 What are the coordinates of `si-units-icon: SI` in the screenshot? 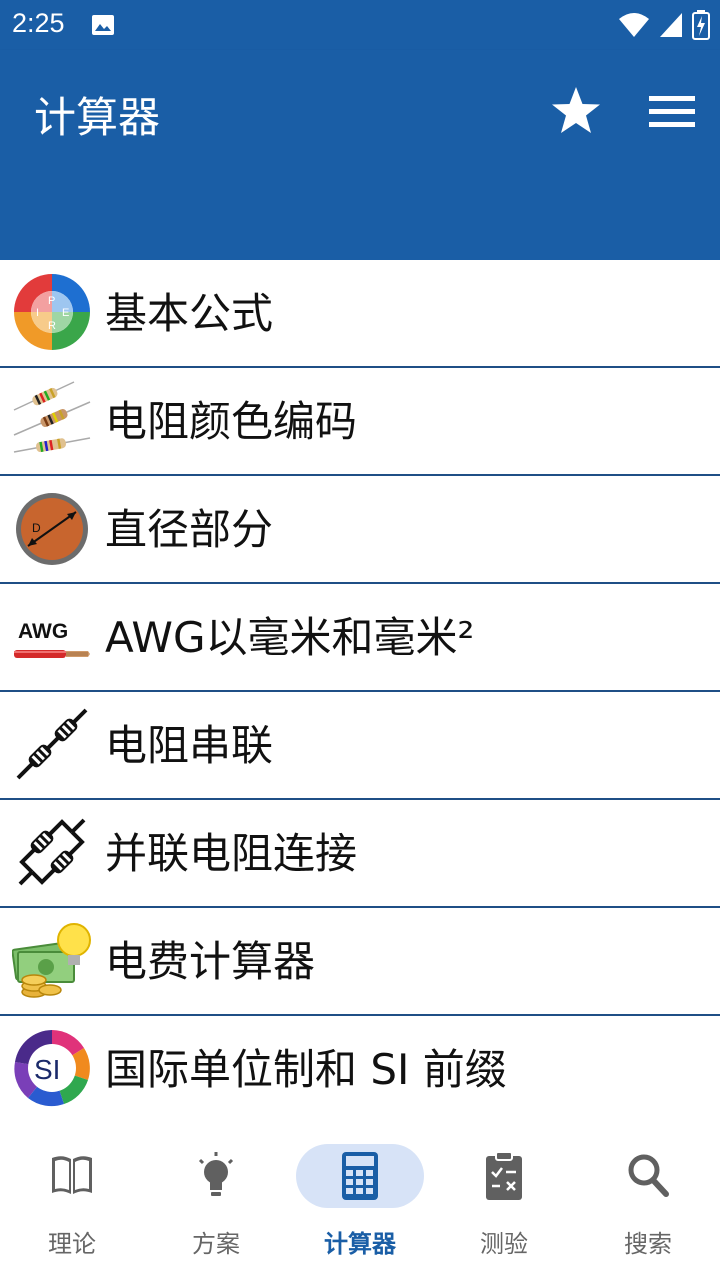 It's located at (52, 1068).